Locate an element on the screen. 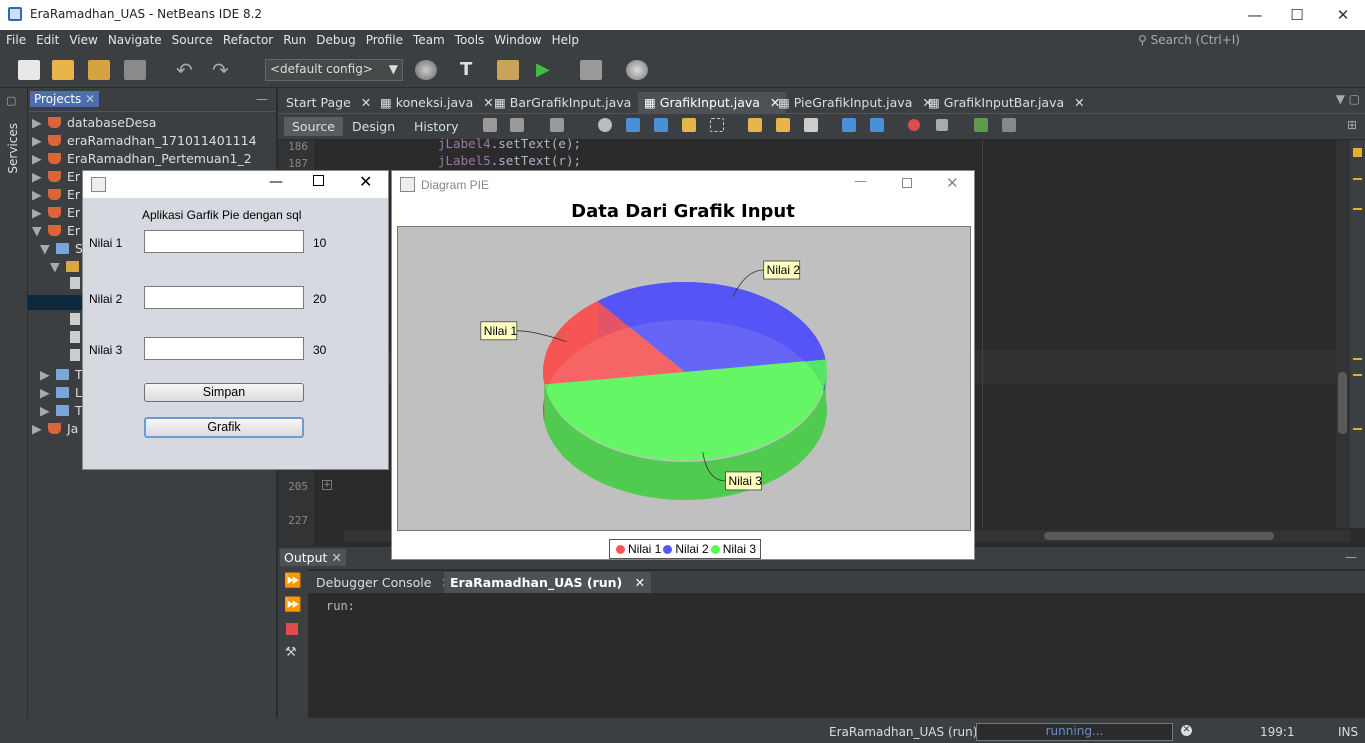 This screenshot has width=1365, height=743. prev-bookmark-icon is located at coordinates (755, 125).